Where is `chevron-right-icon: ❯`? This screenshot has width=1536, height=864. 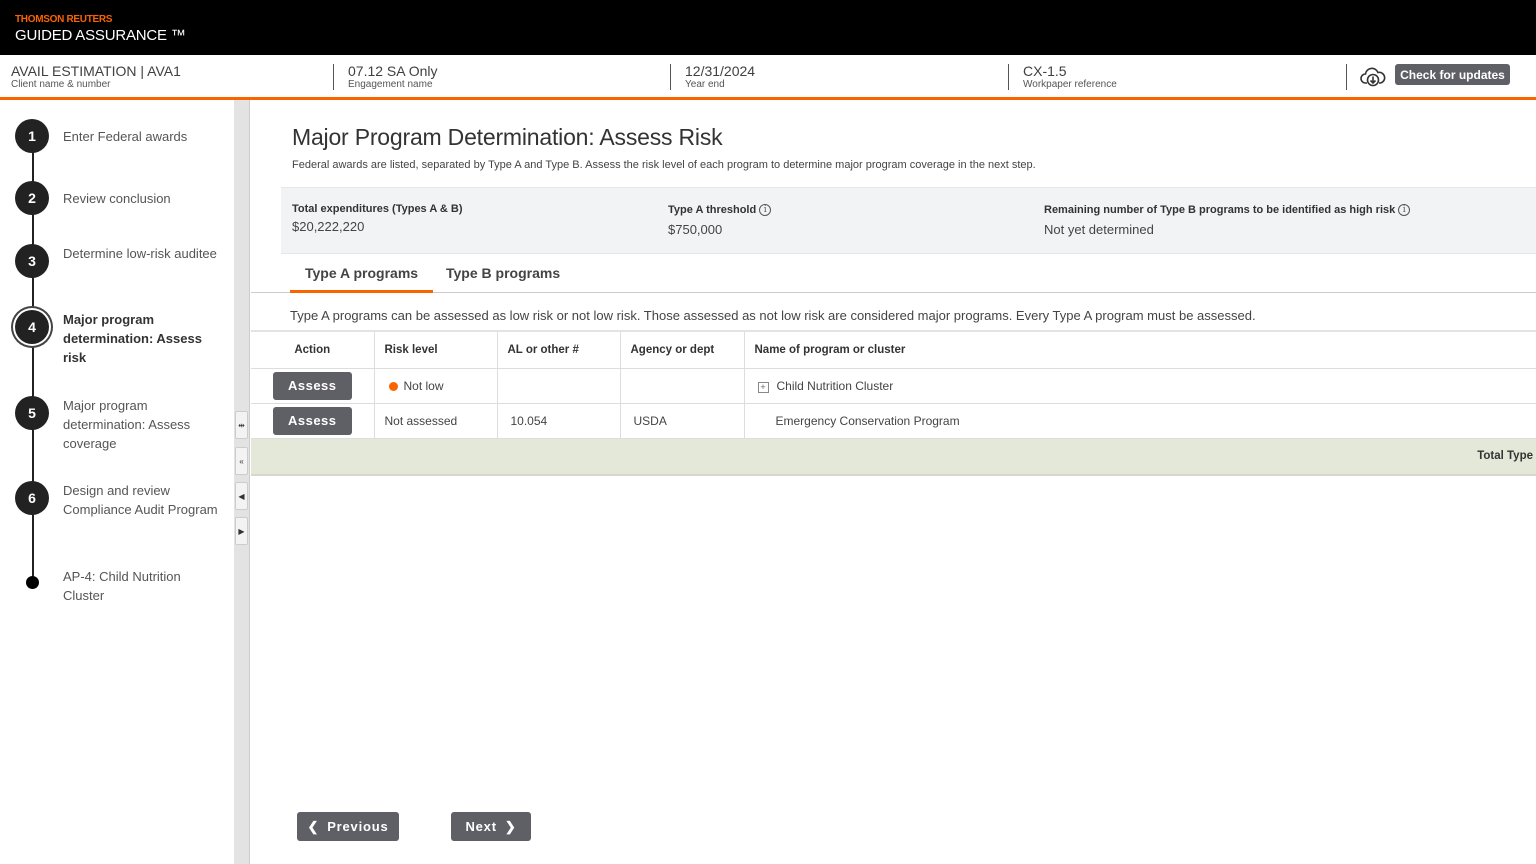
chevron-right-icon: ❯ is located at coordinates (510, 826).